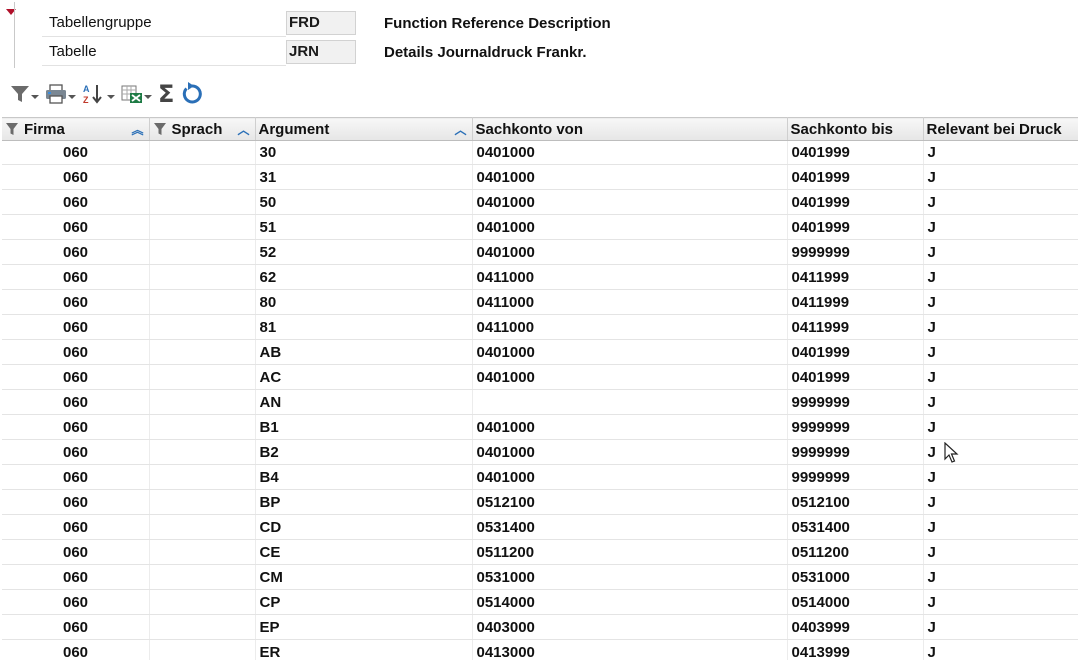  What do you see at coordinates (137, 129) in the screenshot?
I see `sort-double-up-icon: ︽` at bounding box center [137, 129].